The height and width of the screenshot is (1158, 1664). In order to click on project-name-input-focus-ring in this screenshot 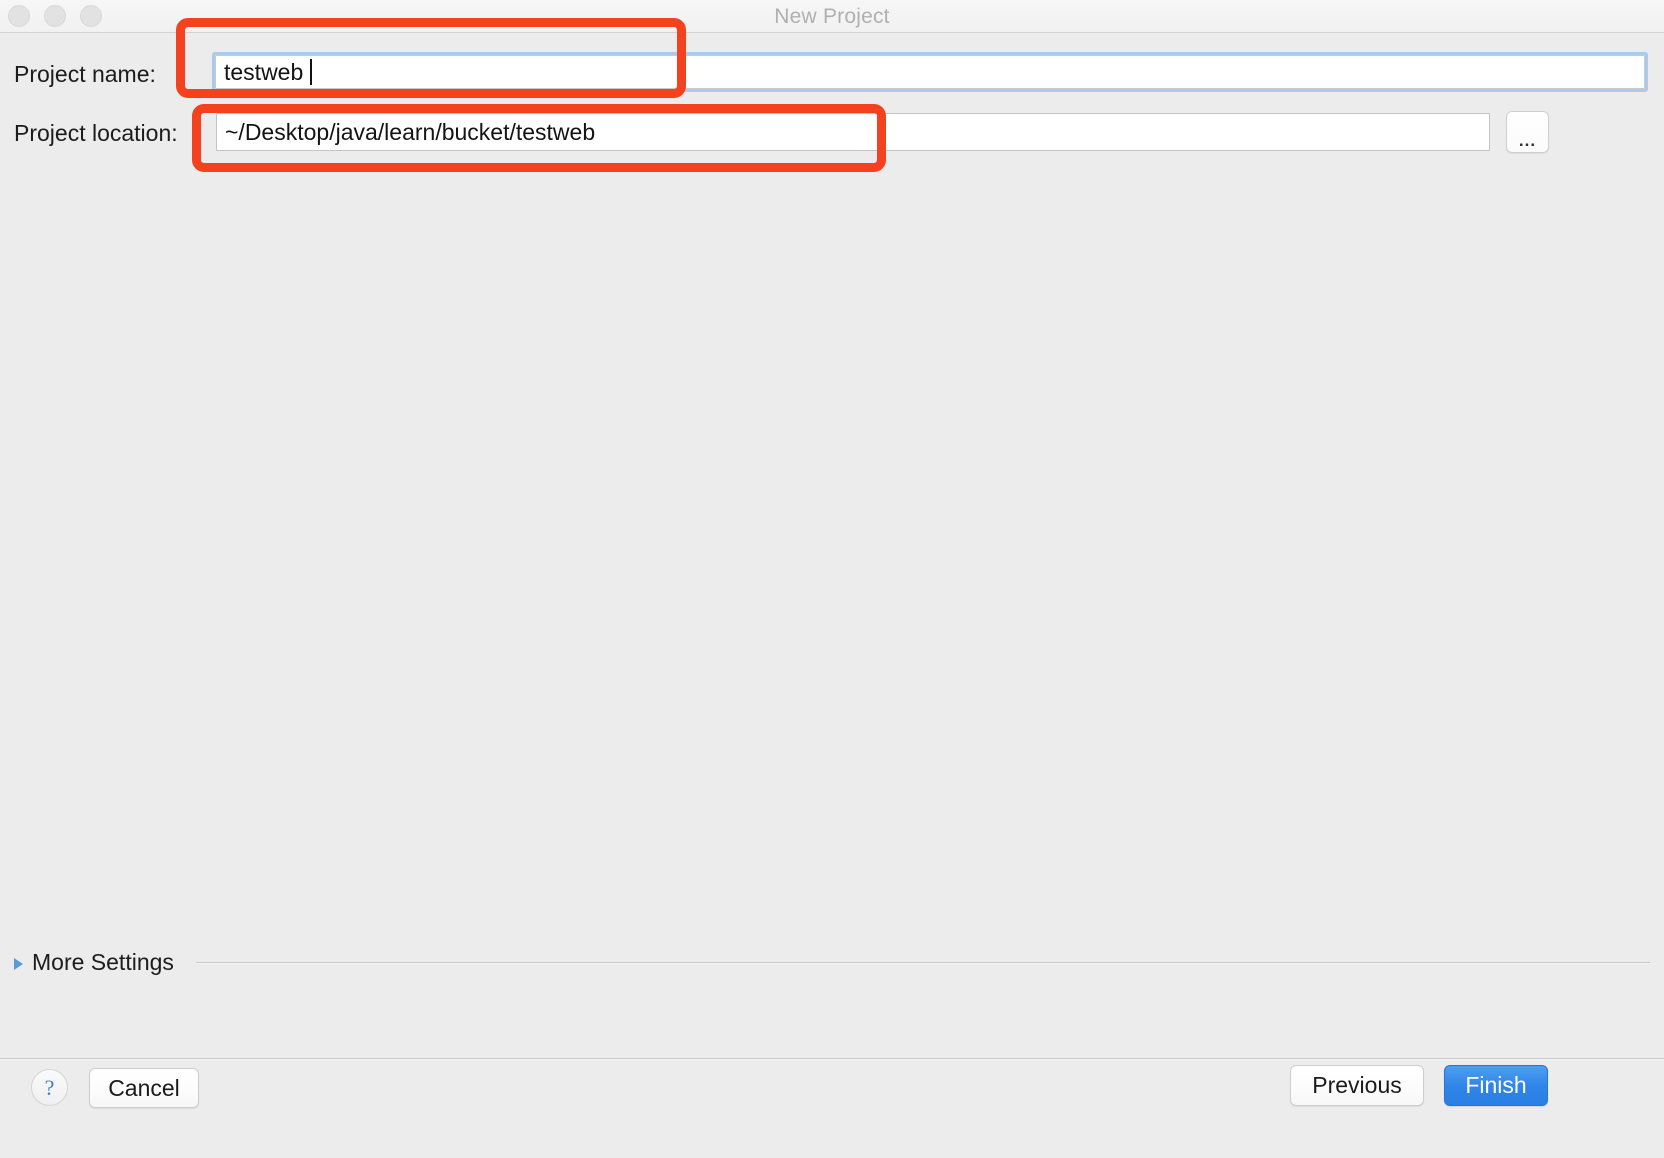, I will do `click(930, 72)`.